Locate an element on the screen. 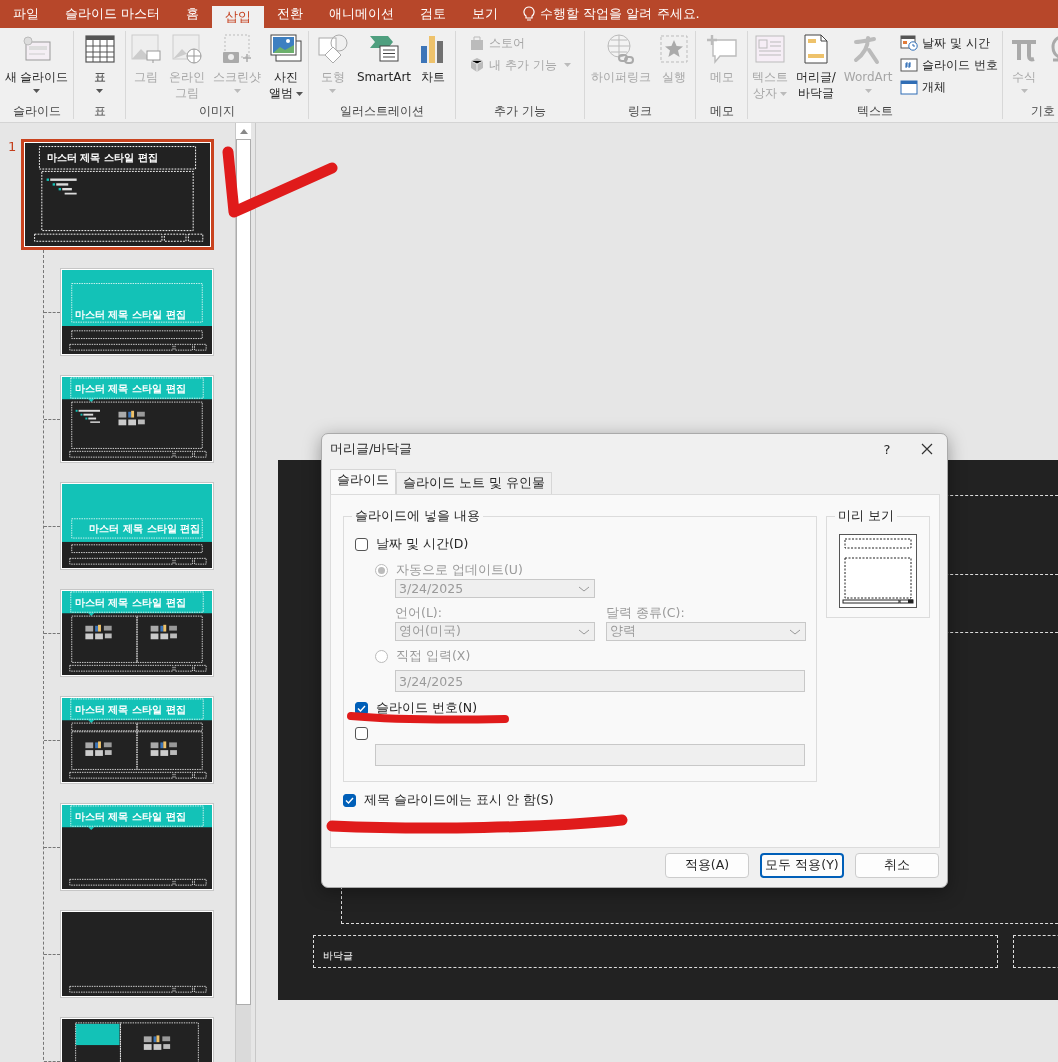 The image size is (1058, 1062). dialog-title: 머리글/바닥글 is located at coordinates (372, 449).